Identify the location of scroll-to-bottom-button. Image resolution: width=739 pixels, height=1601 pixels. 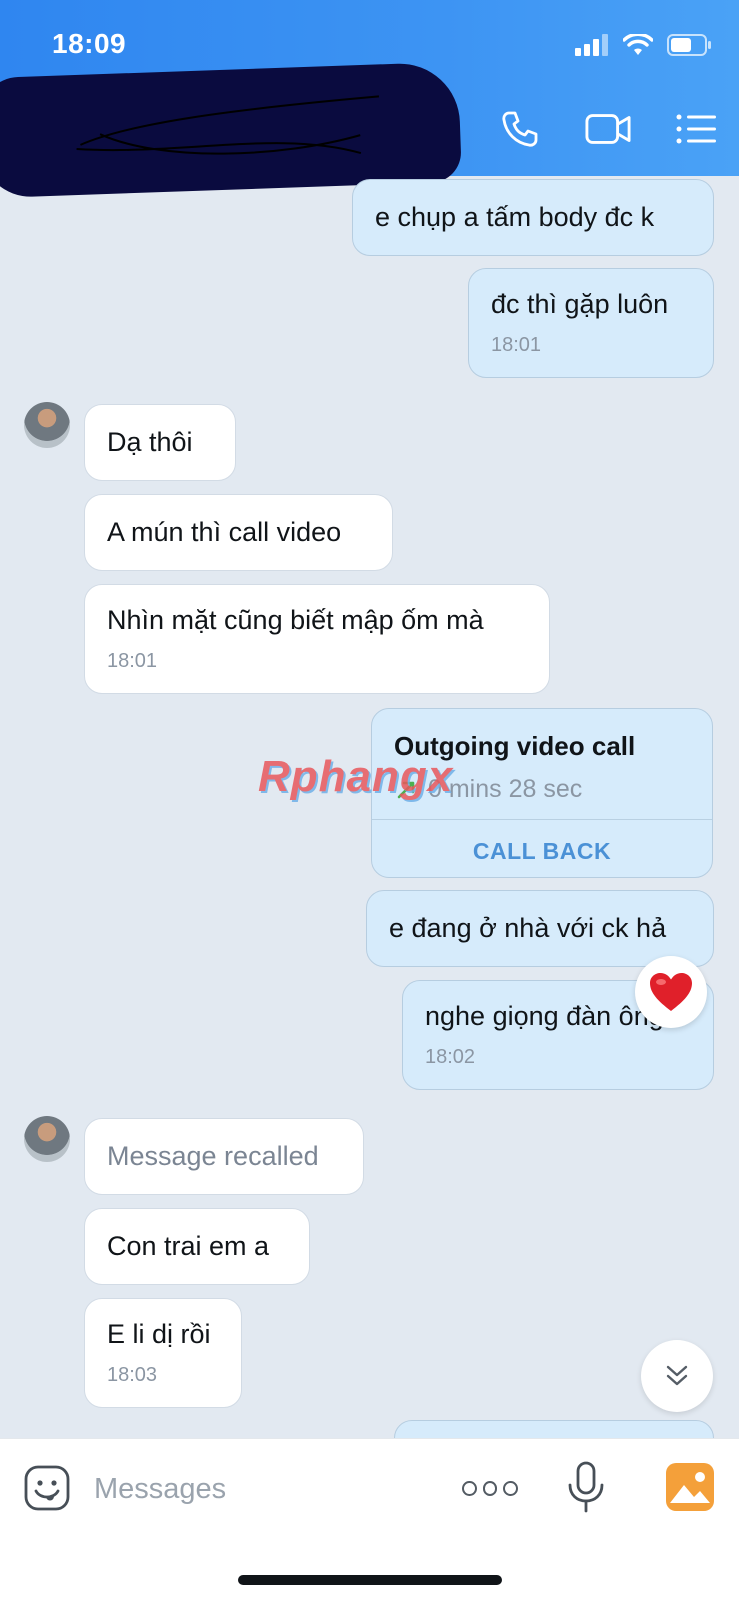
(677, 1376).